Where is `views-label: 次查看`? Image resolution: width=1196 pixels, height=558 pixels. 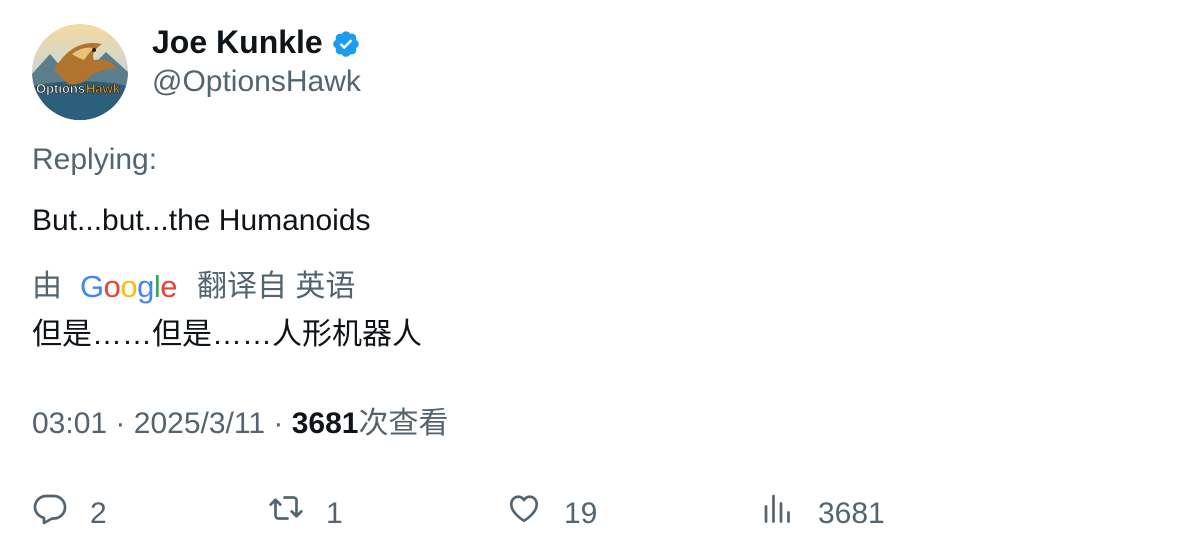
views-label: 次查看 is located at coordinates (403, 423).